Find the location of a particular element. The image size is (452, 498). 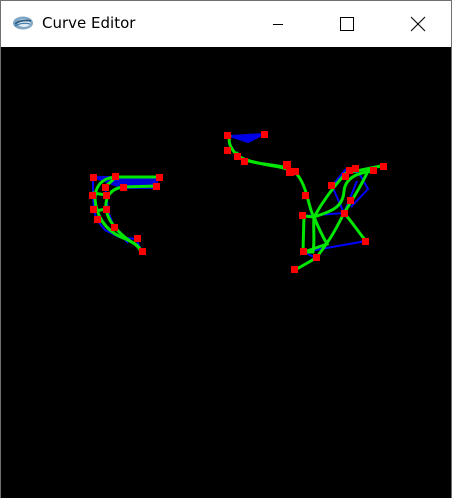

maximize-icon is located at coordinates (347, 24).